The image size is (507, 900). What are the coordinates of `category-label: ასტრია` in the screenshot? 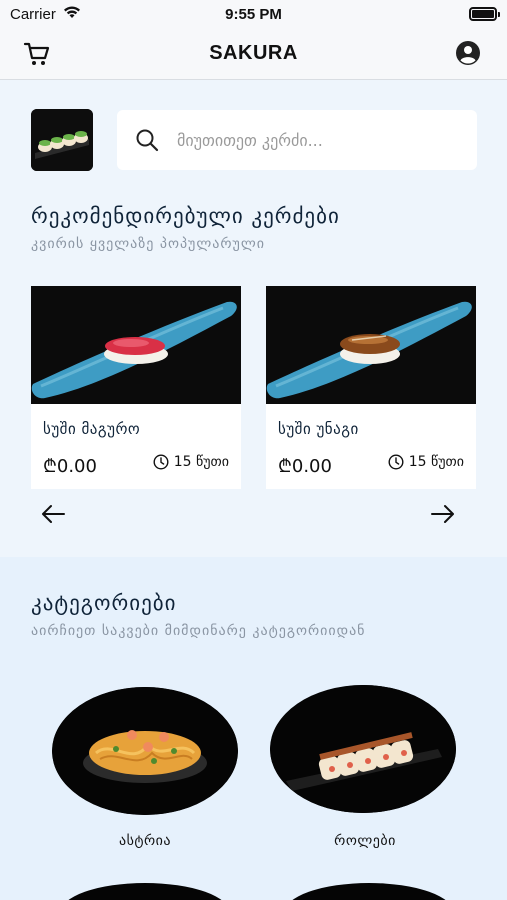 It's located at (145, 841).